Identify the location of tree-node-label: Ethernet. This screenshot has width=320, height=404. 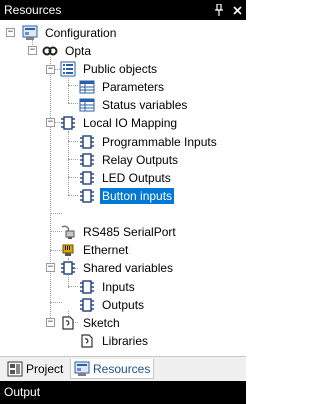
(106, 250).